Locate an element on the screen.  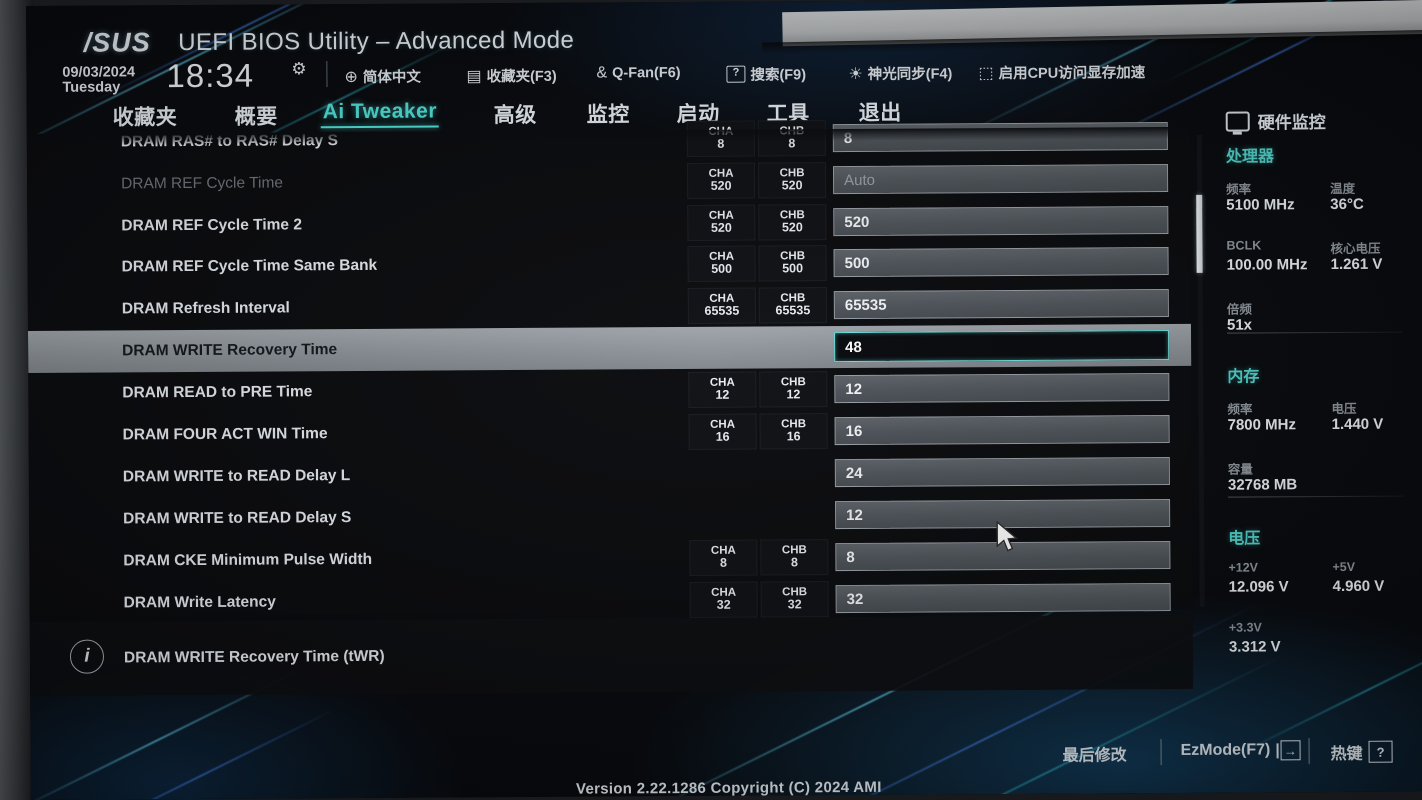
last-modified-label: 最后修改 is located at coordinates (1094, 756).